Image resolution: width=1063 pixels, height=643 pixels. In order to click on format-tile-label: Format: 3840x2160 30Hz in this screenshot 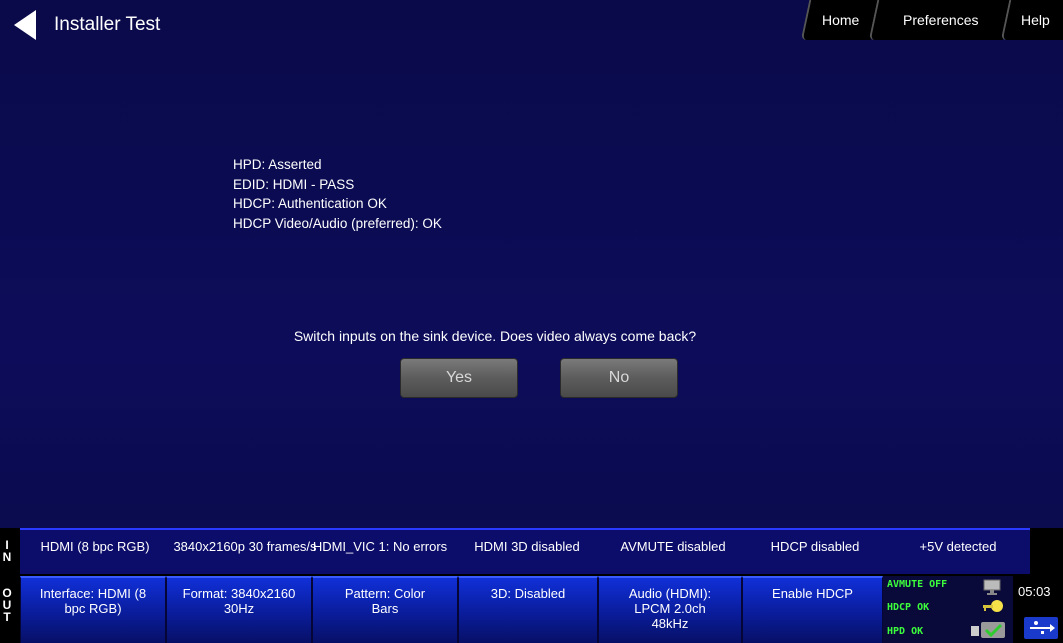, I will do `click(239, 601)`.